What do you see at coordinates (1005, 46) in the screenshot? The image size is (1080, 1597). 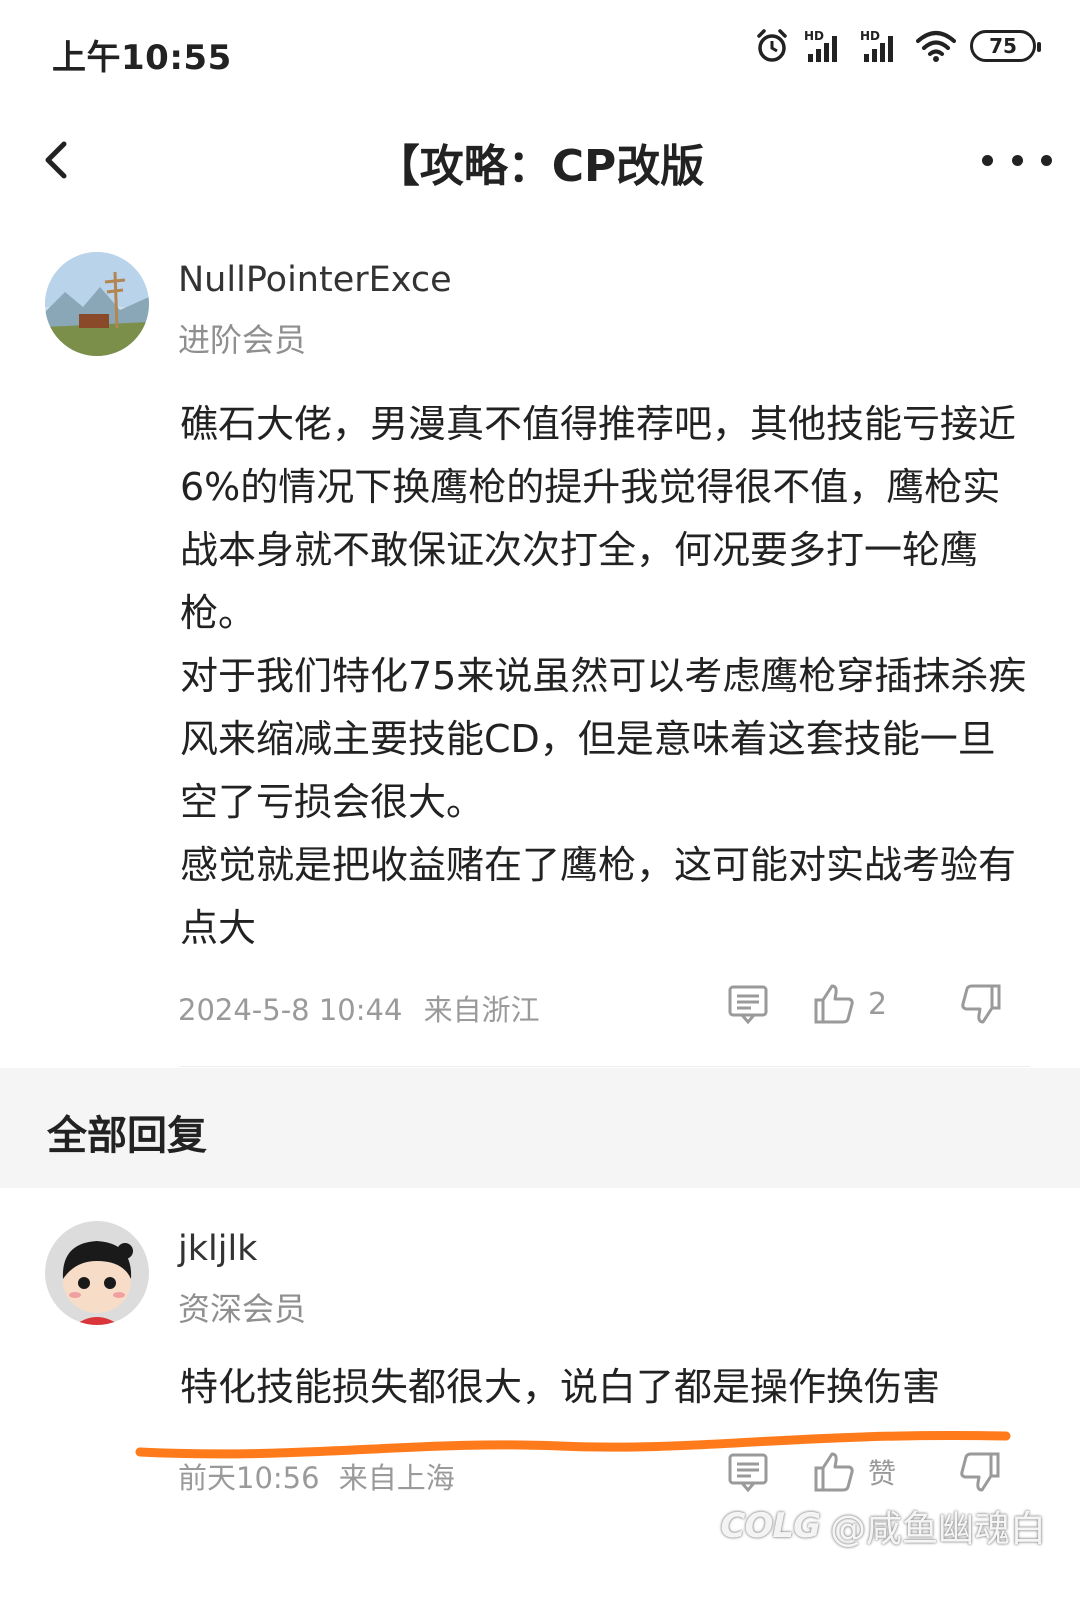 I see `battery-indicator: 75` at bounding box center [1005, 46].